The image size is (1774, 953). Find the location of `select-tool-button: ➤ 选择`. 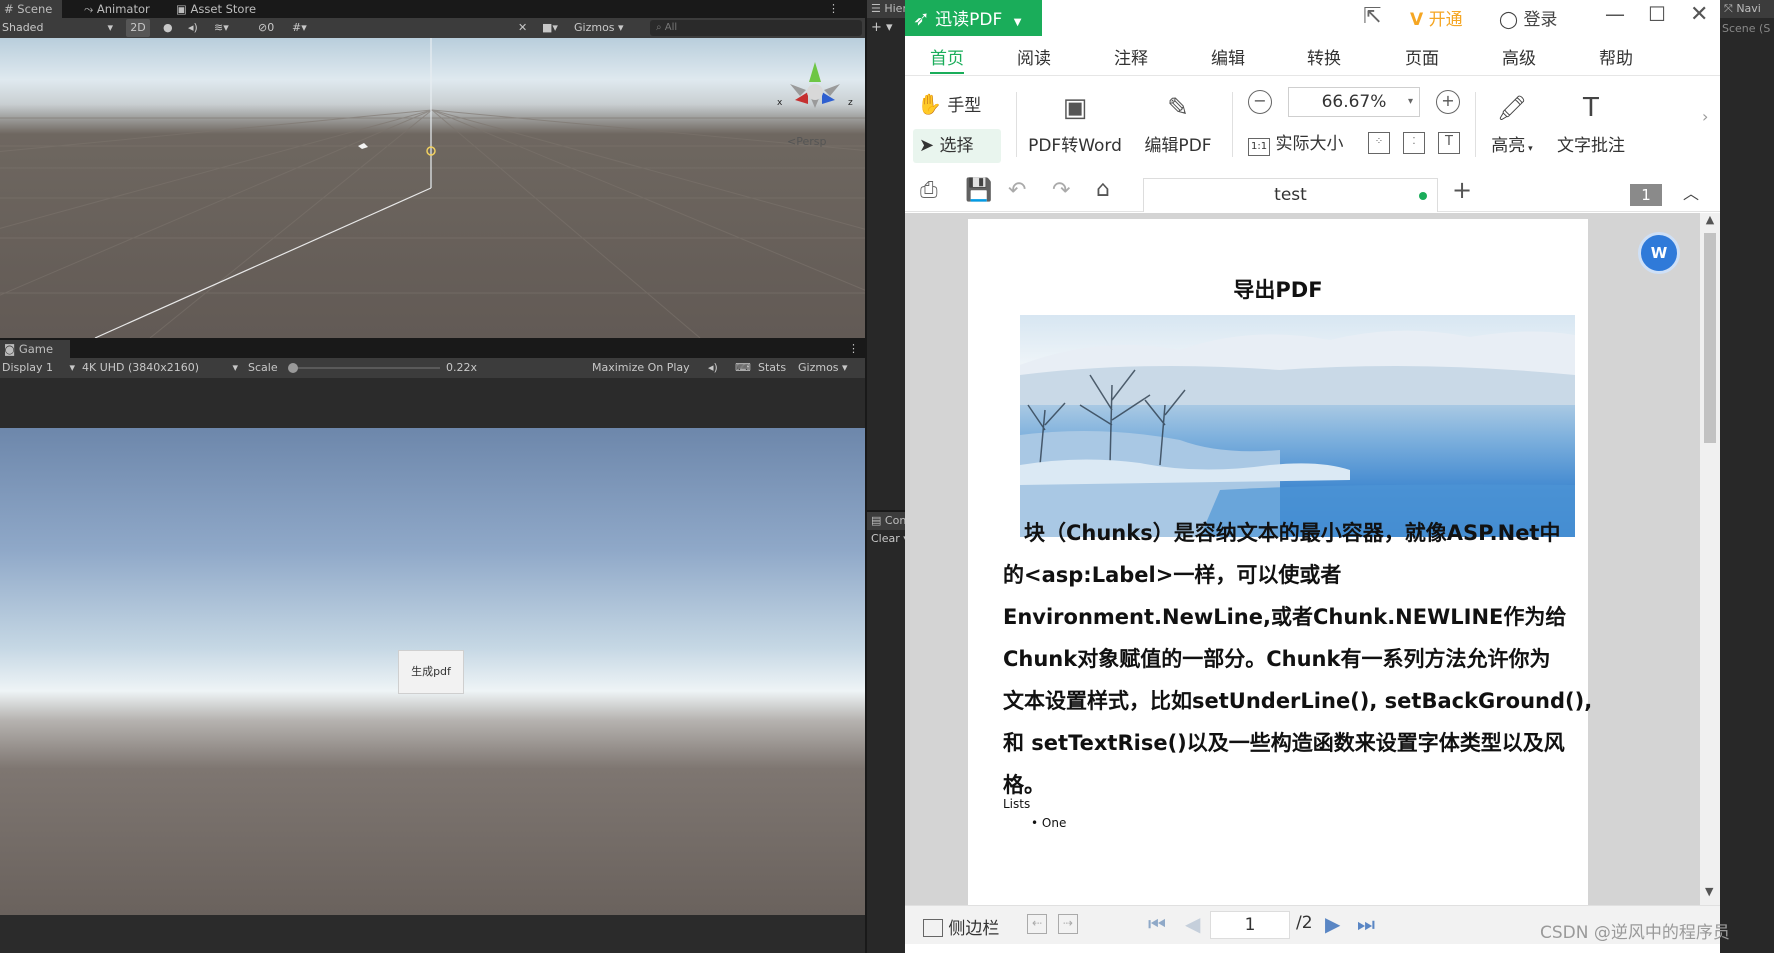

select-tool-button: ➤ 选择 is located at coordinates (957, 146).